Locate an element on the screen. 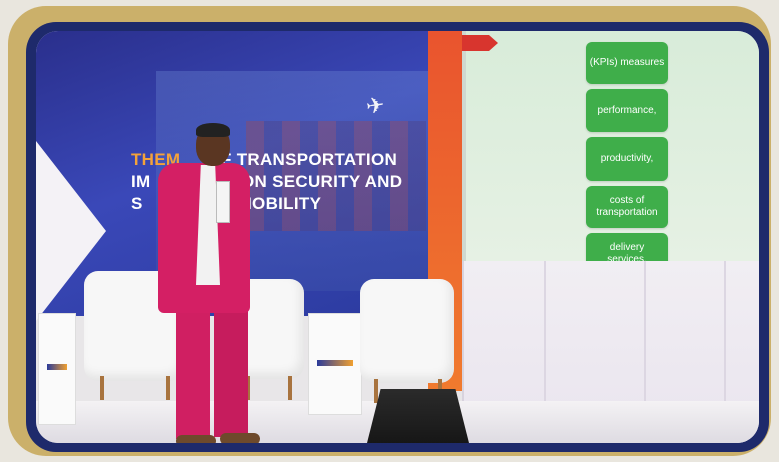  speaker-trousers-left is located at coordinates (193, 374).